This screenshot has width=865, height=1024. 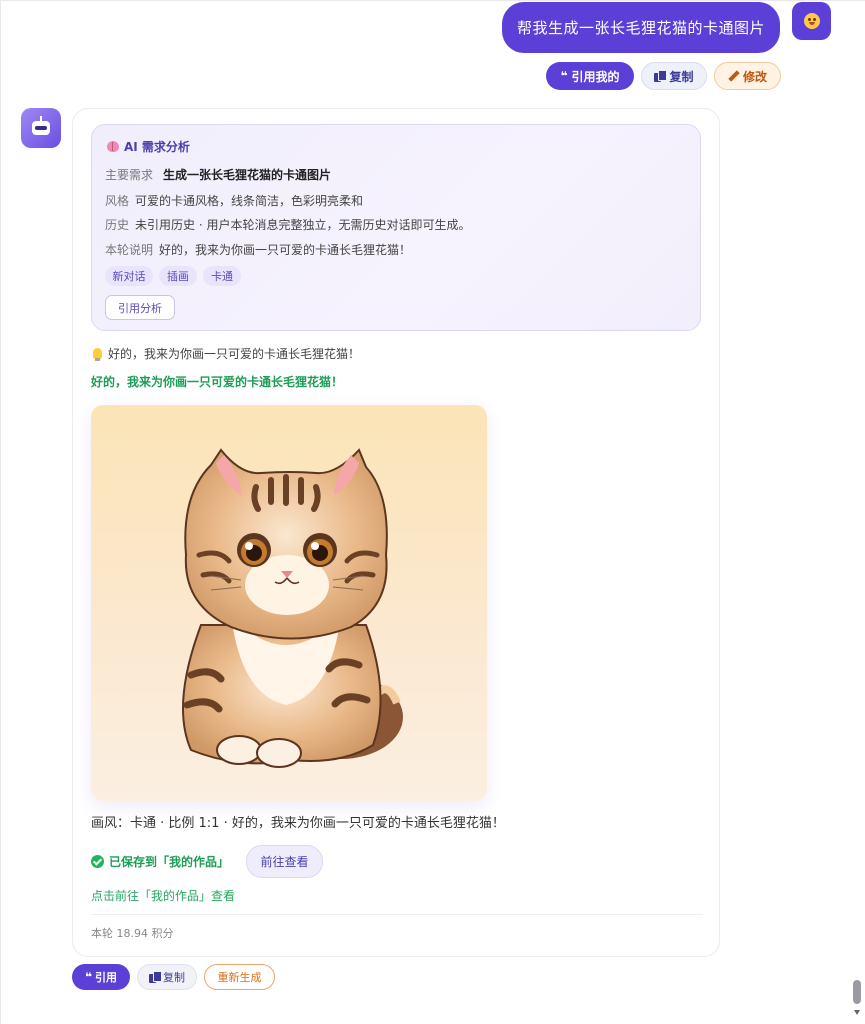 I want to click on analysis-row-key: 本轮说明, so click(x=129, y=250).